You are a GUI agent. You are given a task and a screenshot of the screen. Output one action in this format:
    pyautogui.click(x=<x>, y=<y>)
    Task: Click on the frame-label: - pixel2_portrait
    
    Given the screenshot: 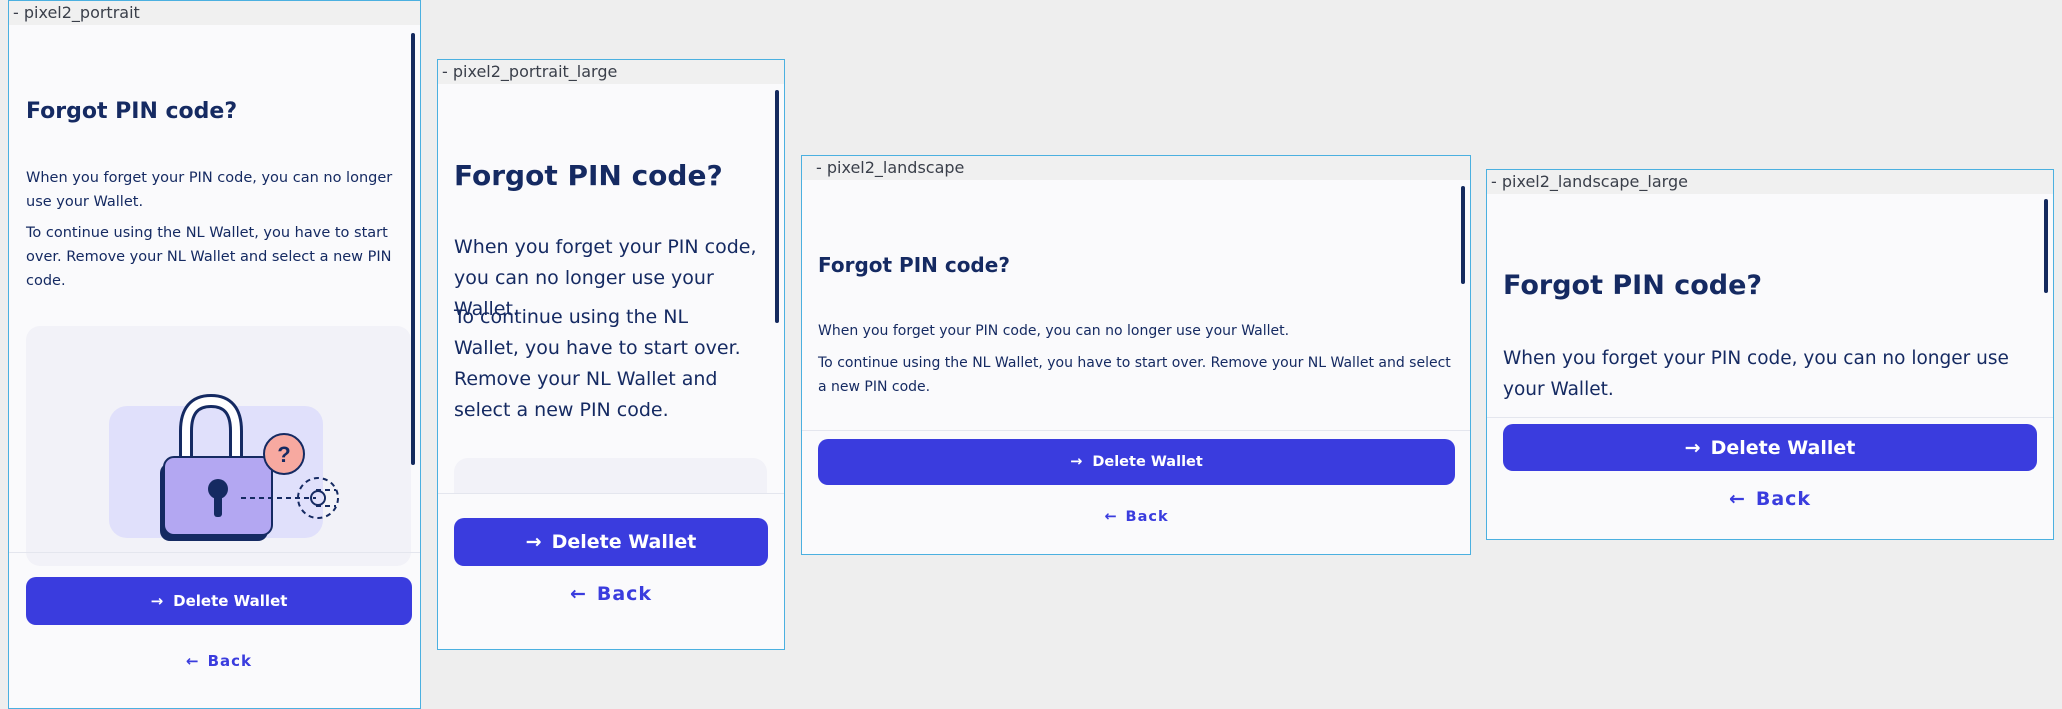 What is the action you would take?
    pyautogui.click(x=214, y=13)
    